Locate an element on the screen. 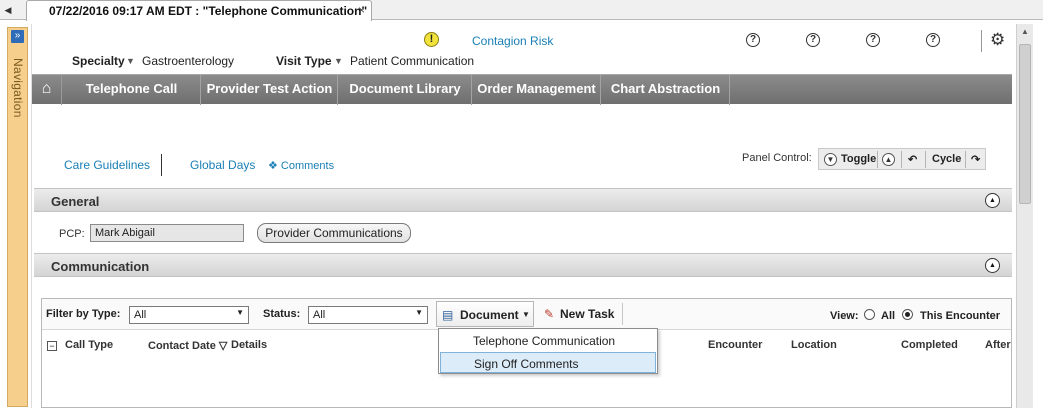  task-checklist-icon: ✎ is located at coordinates (549, 314).